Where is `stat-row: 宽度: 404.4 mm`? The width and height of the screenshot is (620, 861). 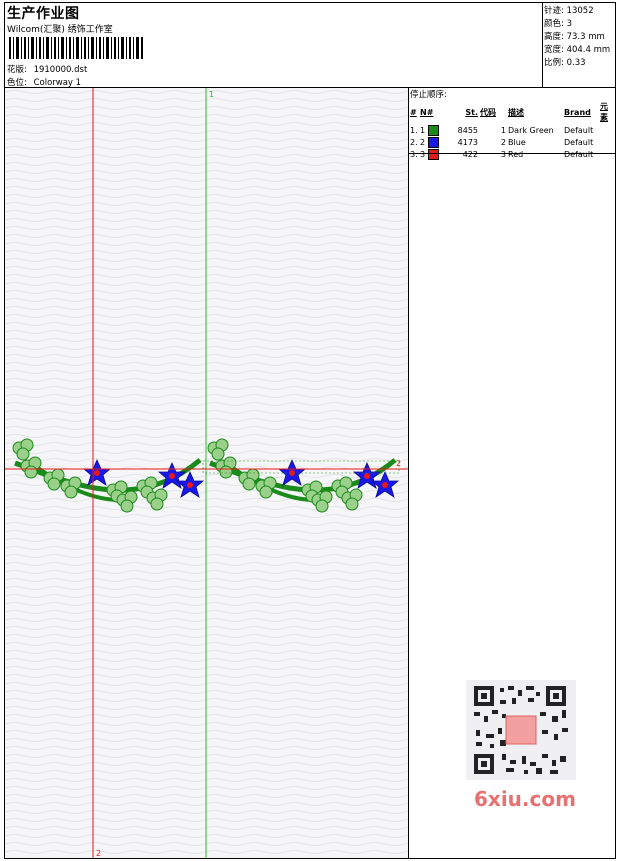 stat-row: 宽度: 404.4 mm is located at coordinates (577, 50).